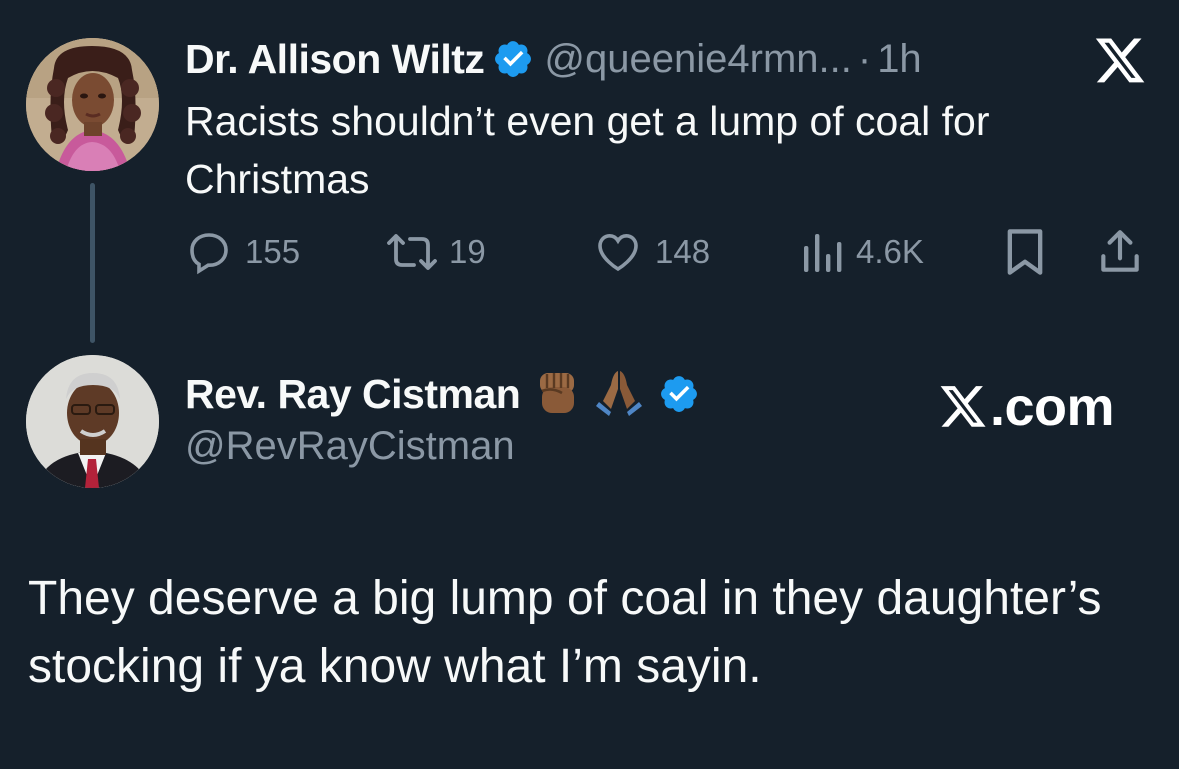 This screenshot has width=1179, height=769. Describe the element at coordinates (618, 252) in the screenshot. I see `heart-icon` at that location.